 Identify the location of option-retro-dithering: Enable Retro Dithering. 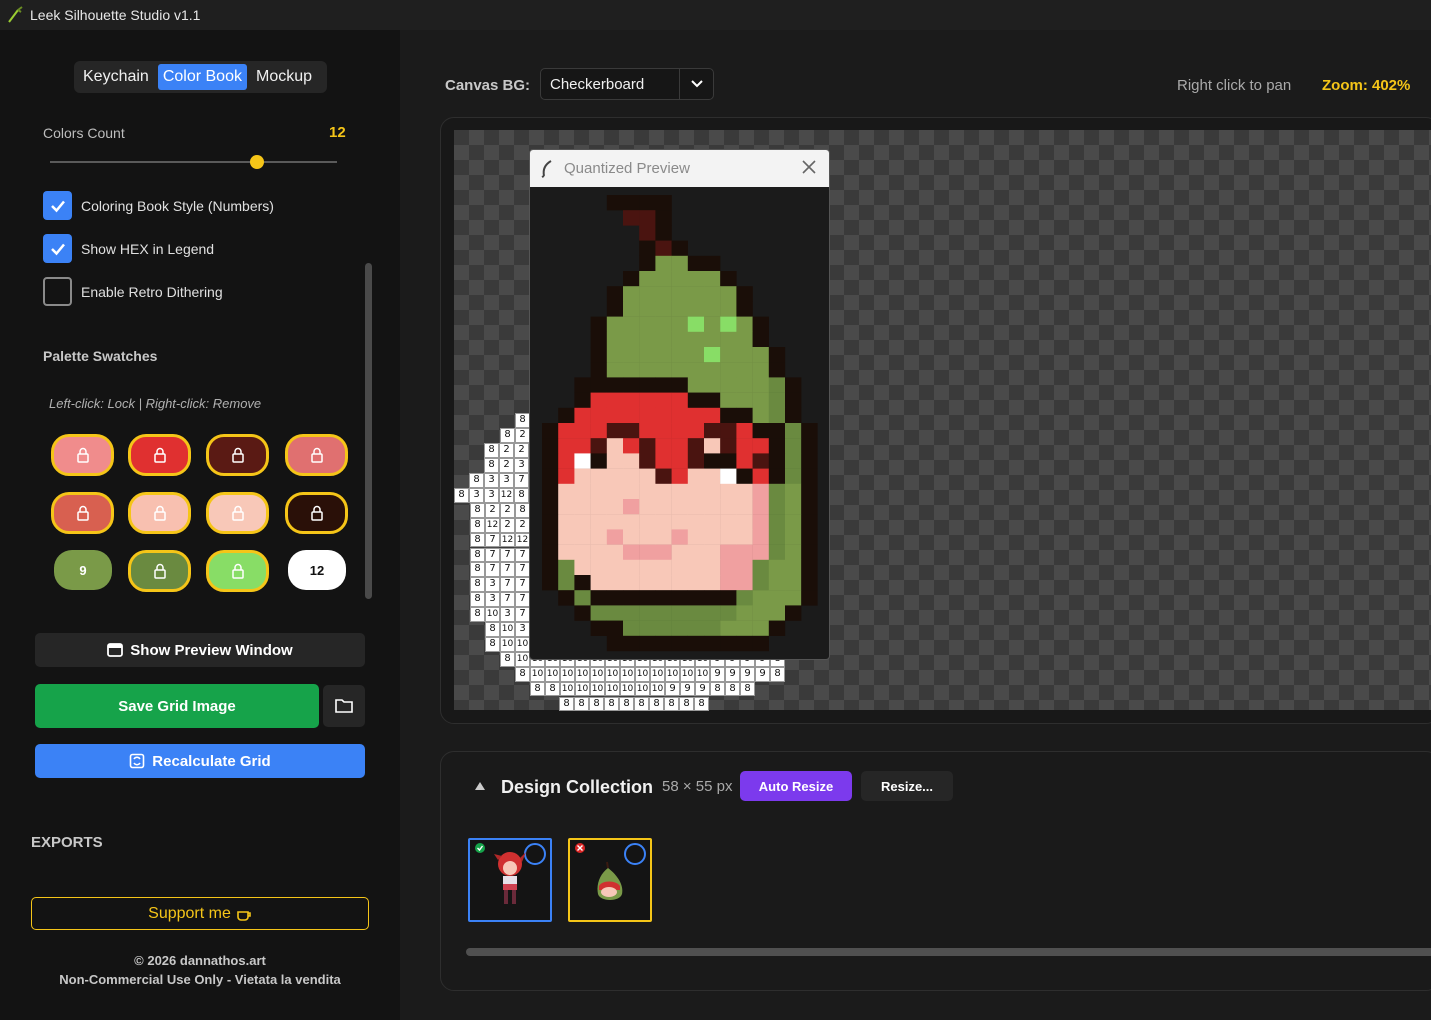
(133, 291).